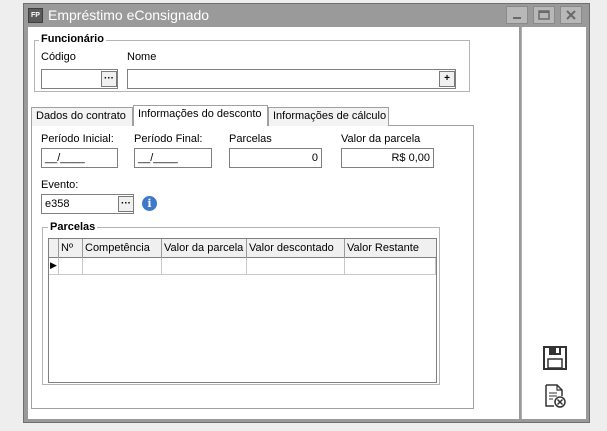 Image resolution: width=607 pixels, height=431 pixels. Describe the element at coordinates (275, 158) in the screenshot. I see `parcelas-field: 0` at that location.